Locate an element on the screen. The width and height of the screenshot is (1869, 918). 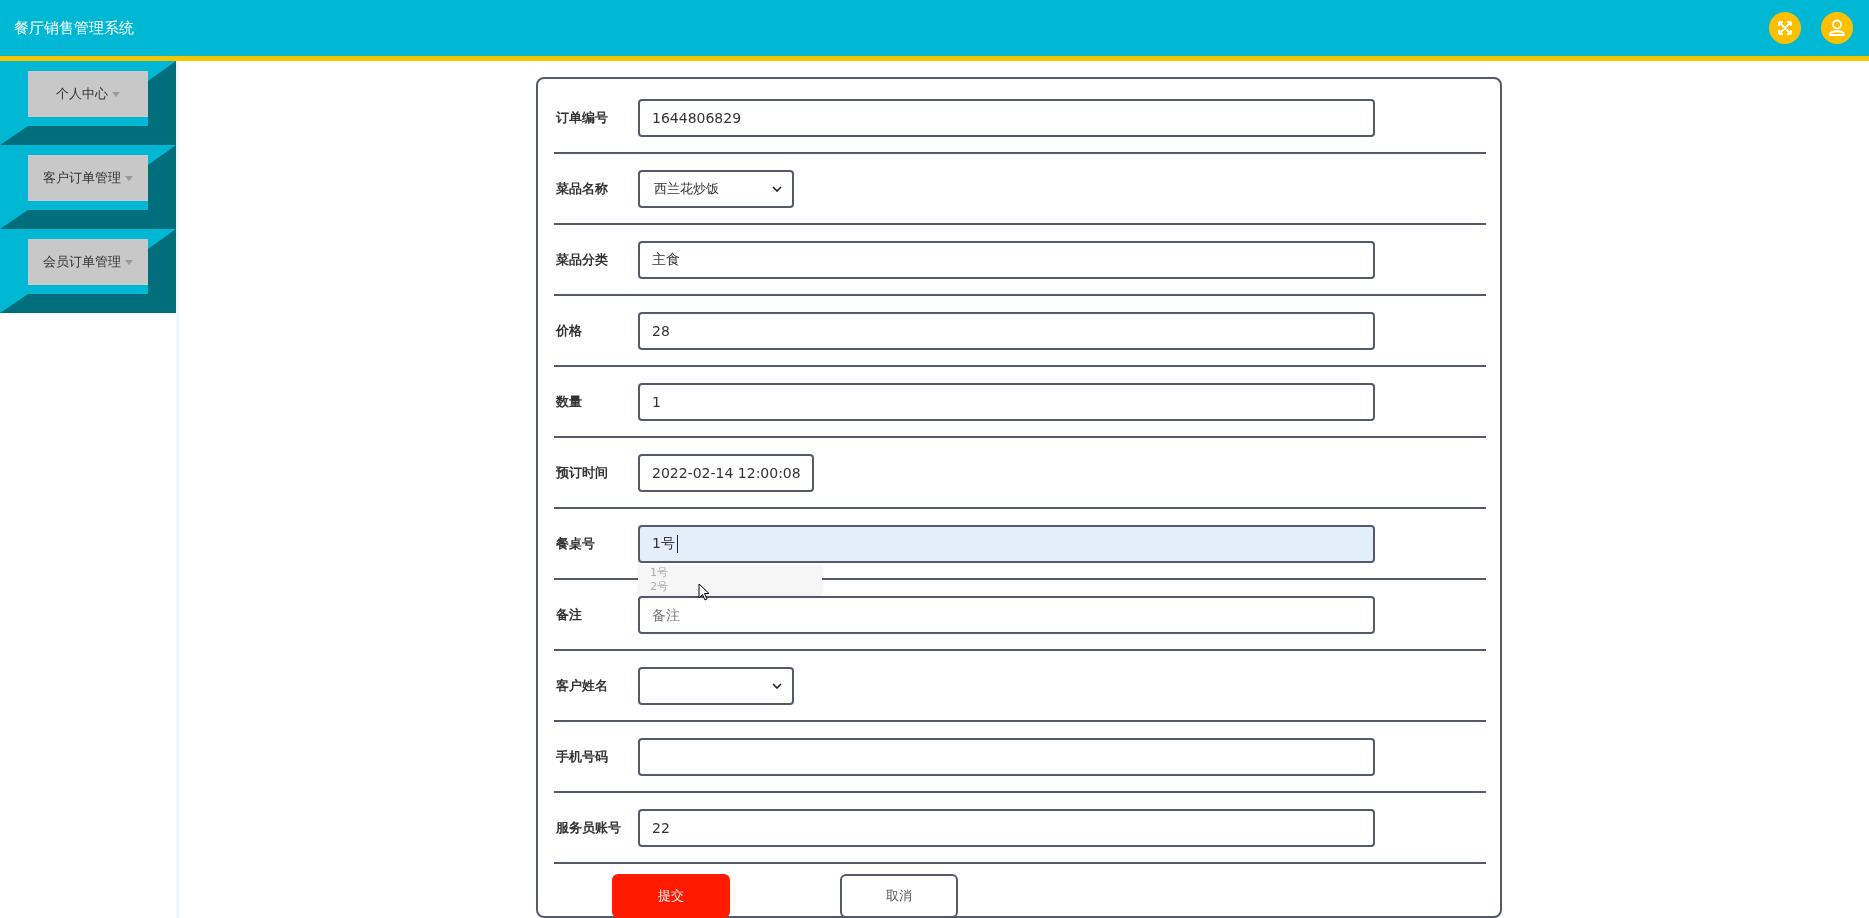
field-label: 菜品名称 is located at coordinates (582, 188).